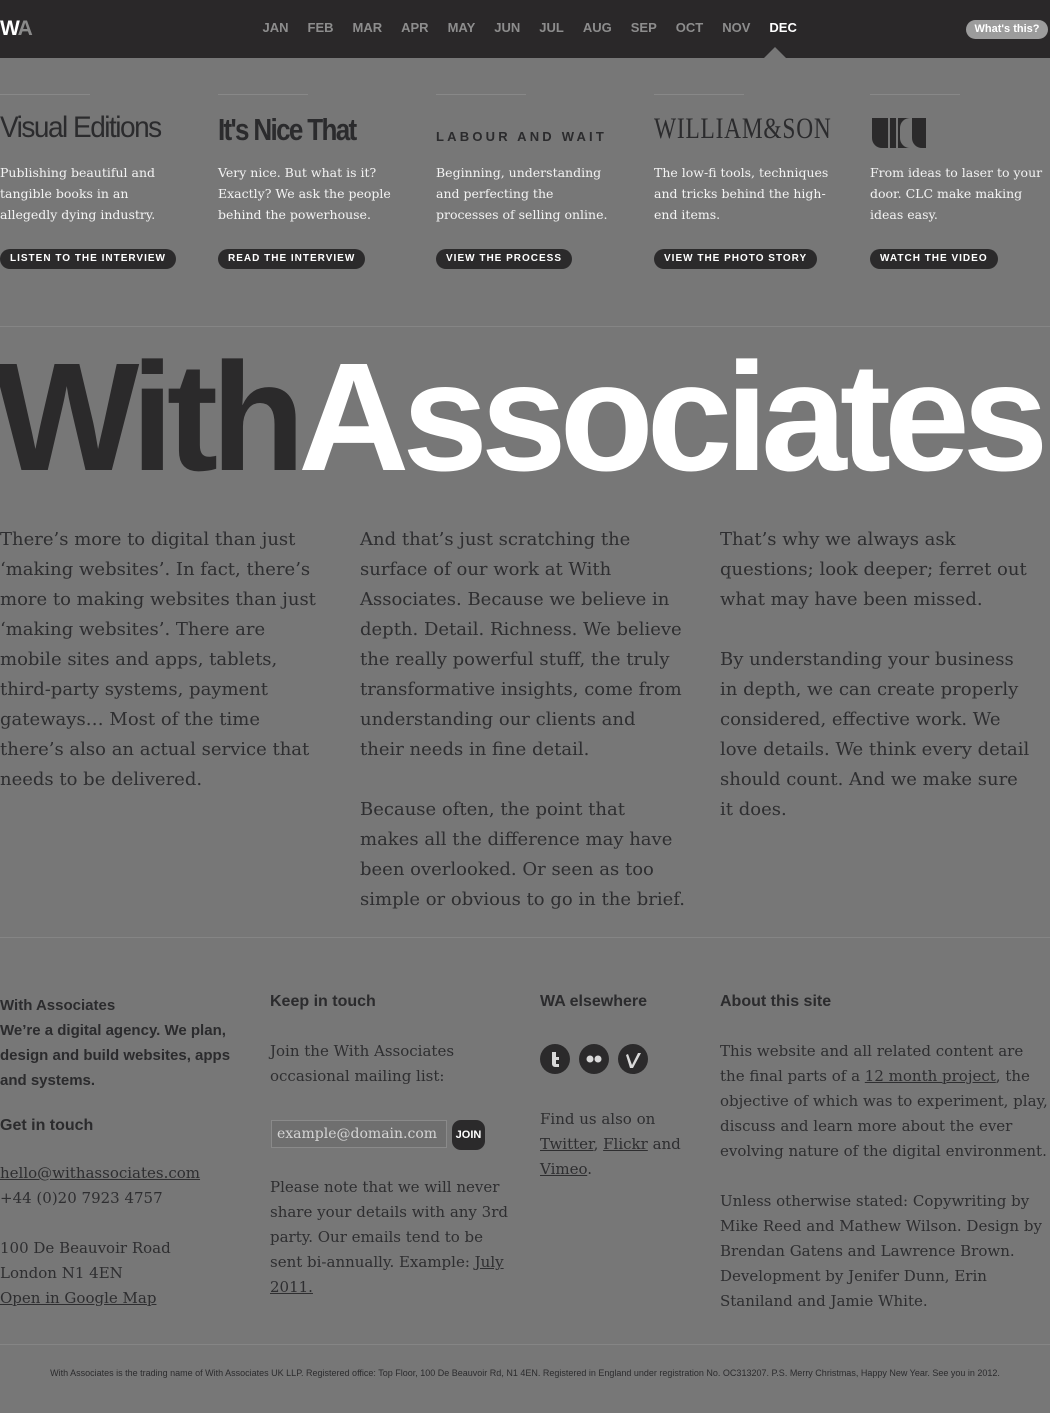 Image resolution: width=1050 pixels, height=1413 pixels. What do you see at coordinates (504, 259) in the screenshot?
I see `view-process-button: VIEW THE PROCESS` at bounding box center [504, 259].